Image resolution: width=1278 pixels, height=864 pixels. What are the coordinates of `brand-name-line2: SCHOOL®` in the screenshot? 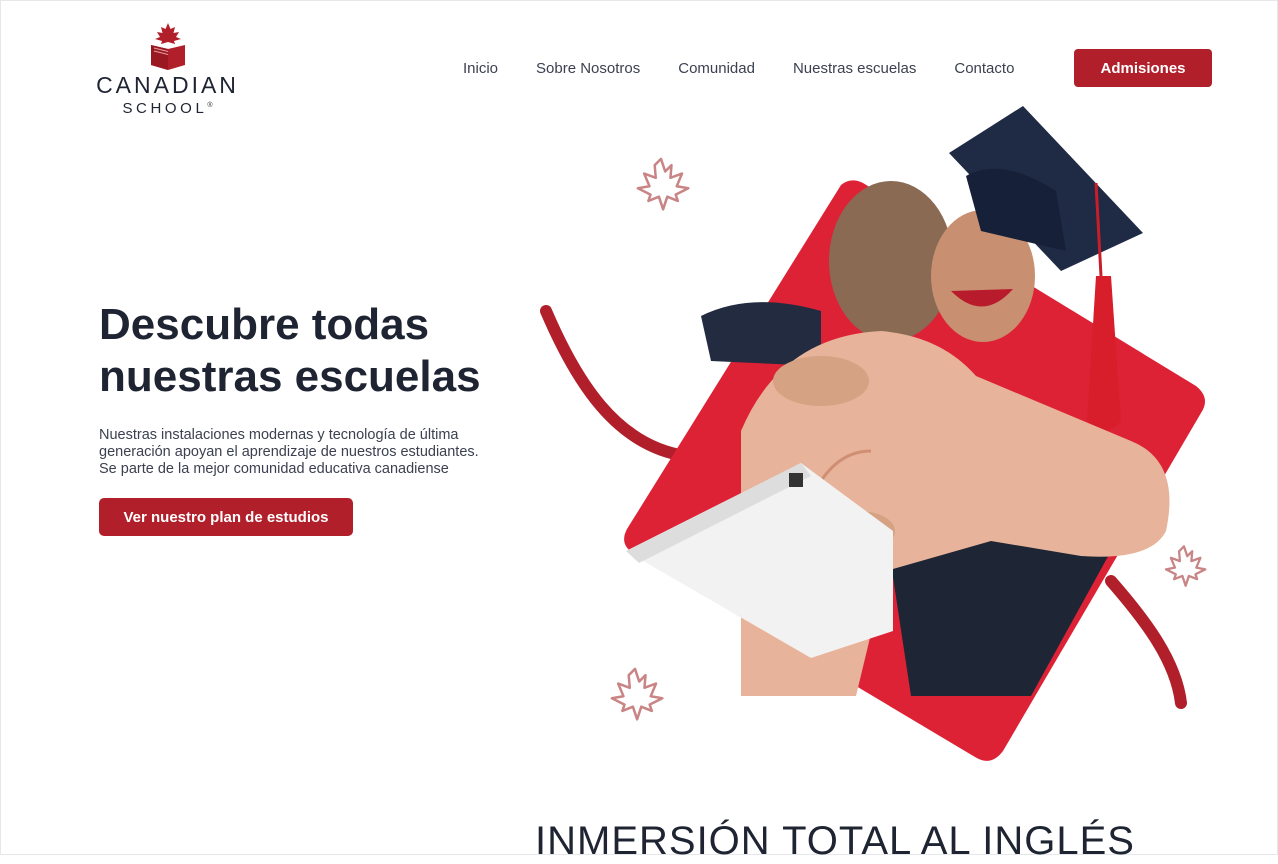 It's located at (167, 107).